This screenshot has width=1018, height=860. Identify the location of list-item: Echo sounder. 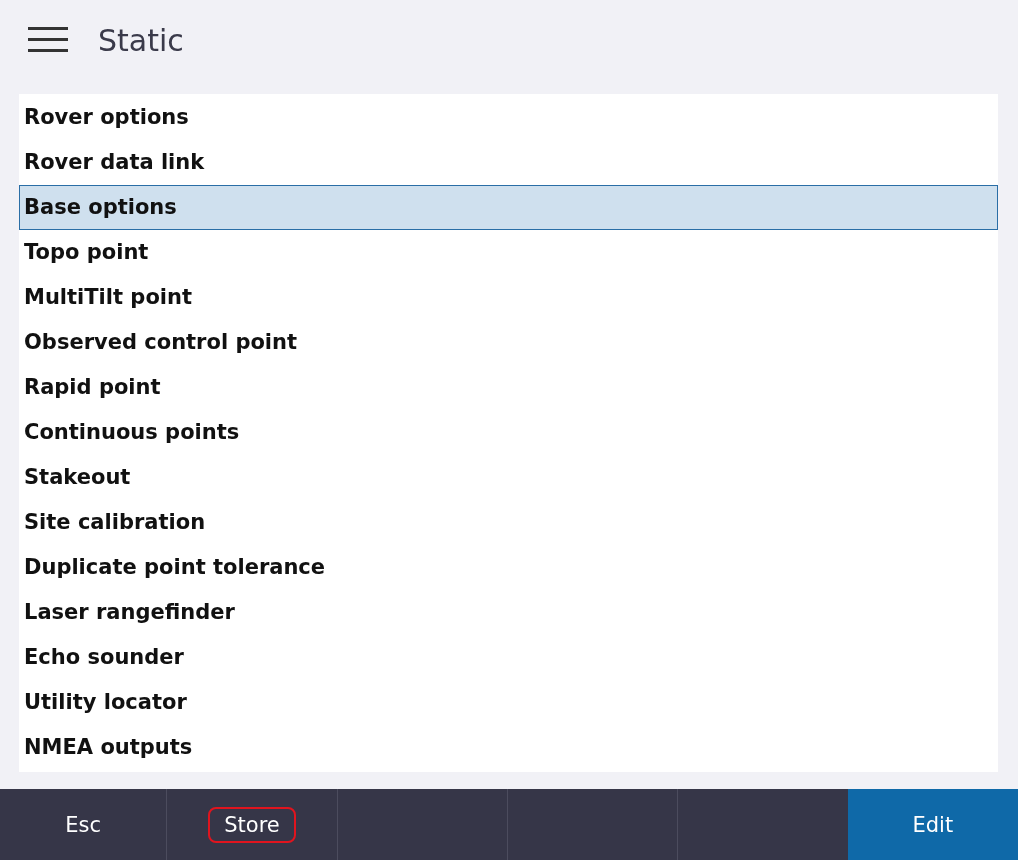
(508, 657).